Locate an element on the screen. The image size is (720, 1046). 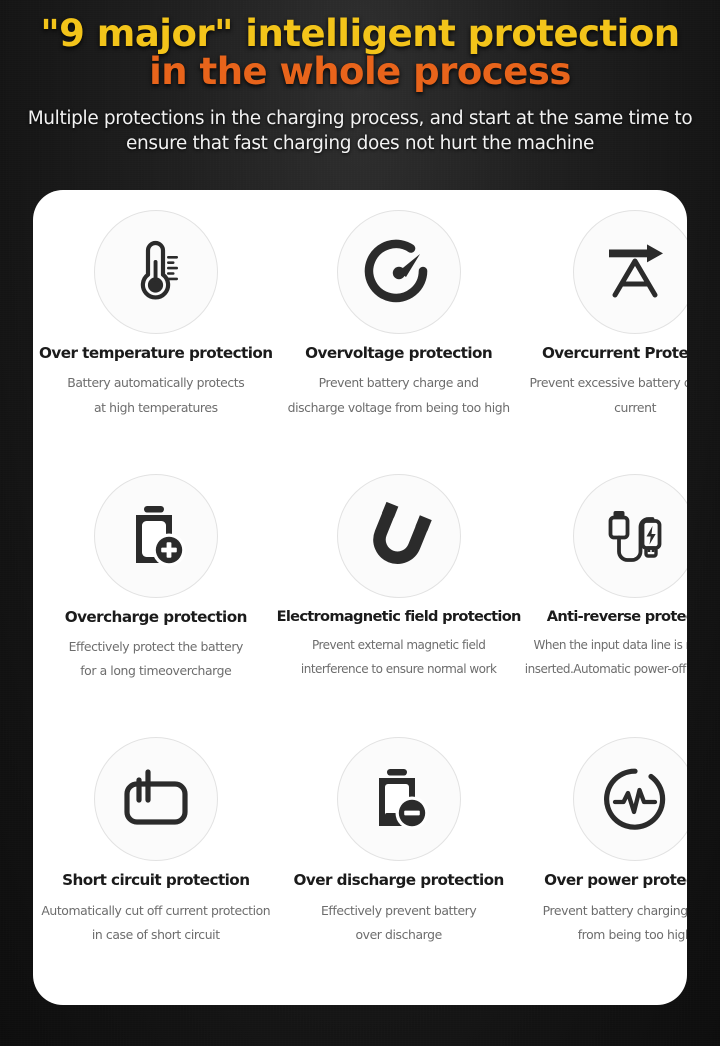
feature-description-line-1: Automatically cut off current protection is located at coordinates (156, 910).